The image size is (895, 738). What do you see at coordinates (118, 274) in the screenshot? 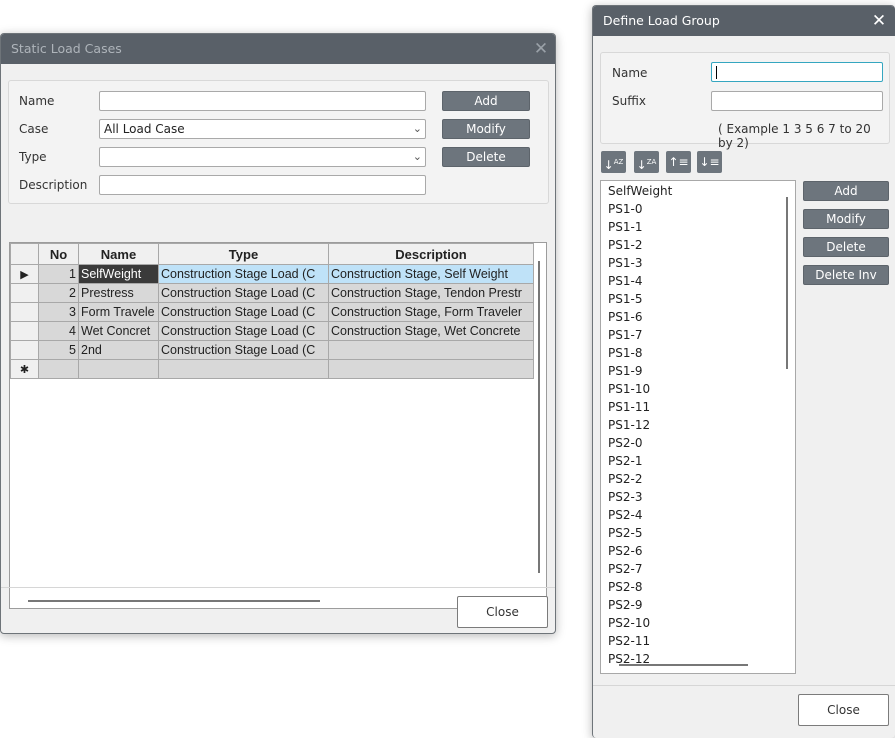
I see `cell-name: SelfWeight` at bounding box center [118, 274].